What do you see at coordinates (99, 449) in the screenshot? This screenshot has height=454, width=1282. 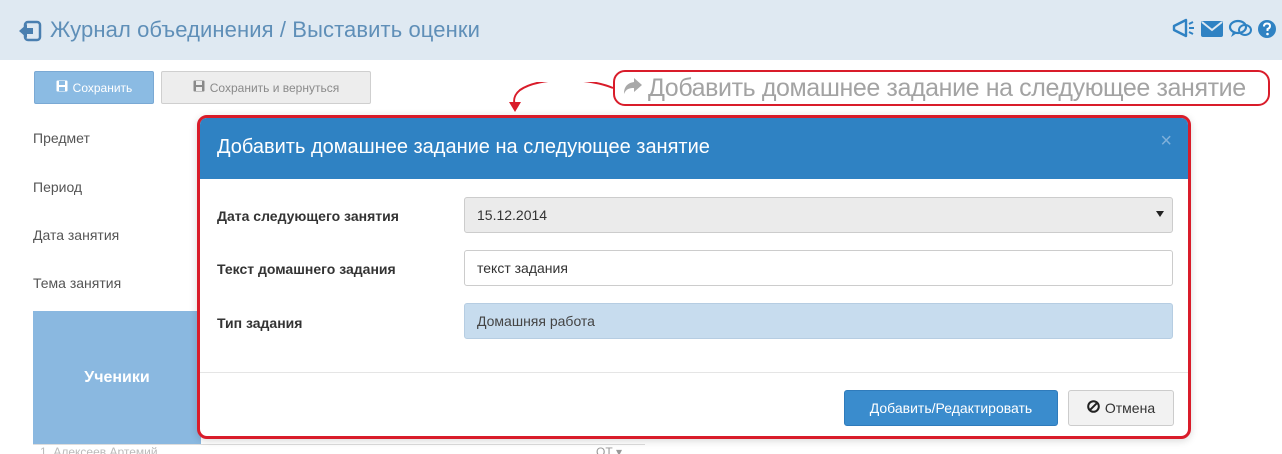 I see `student-name: 1. Алексеев Артемий` at bounding box center [99, 449].